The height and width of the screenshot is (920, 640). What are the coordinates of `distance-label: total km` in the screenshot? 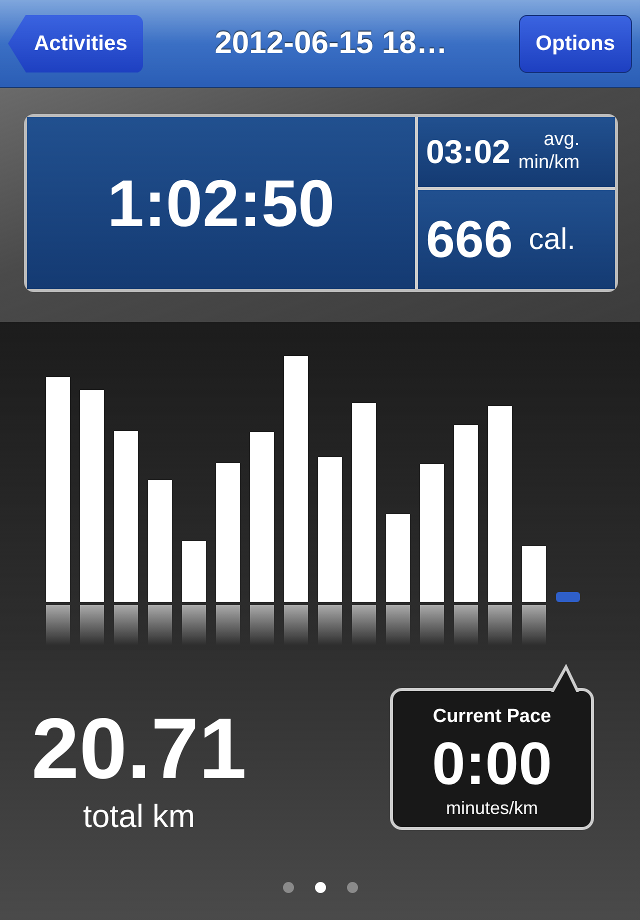 It's located at (139, 816).